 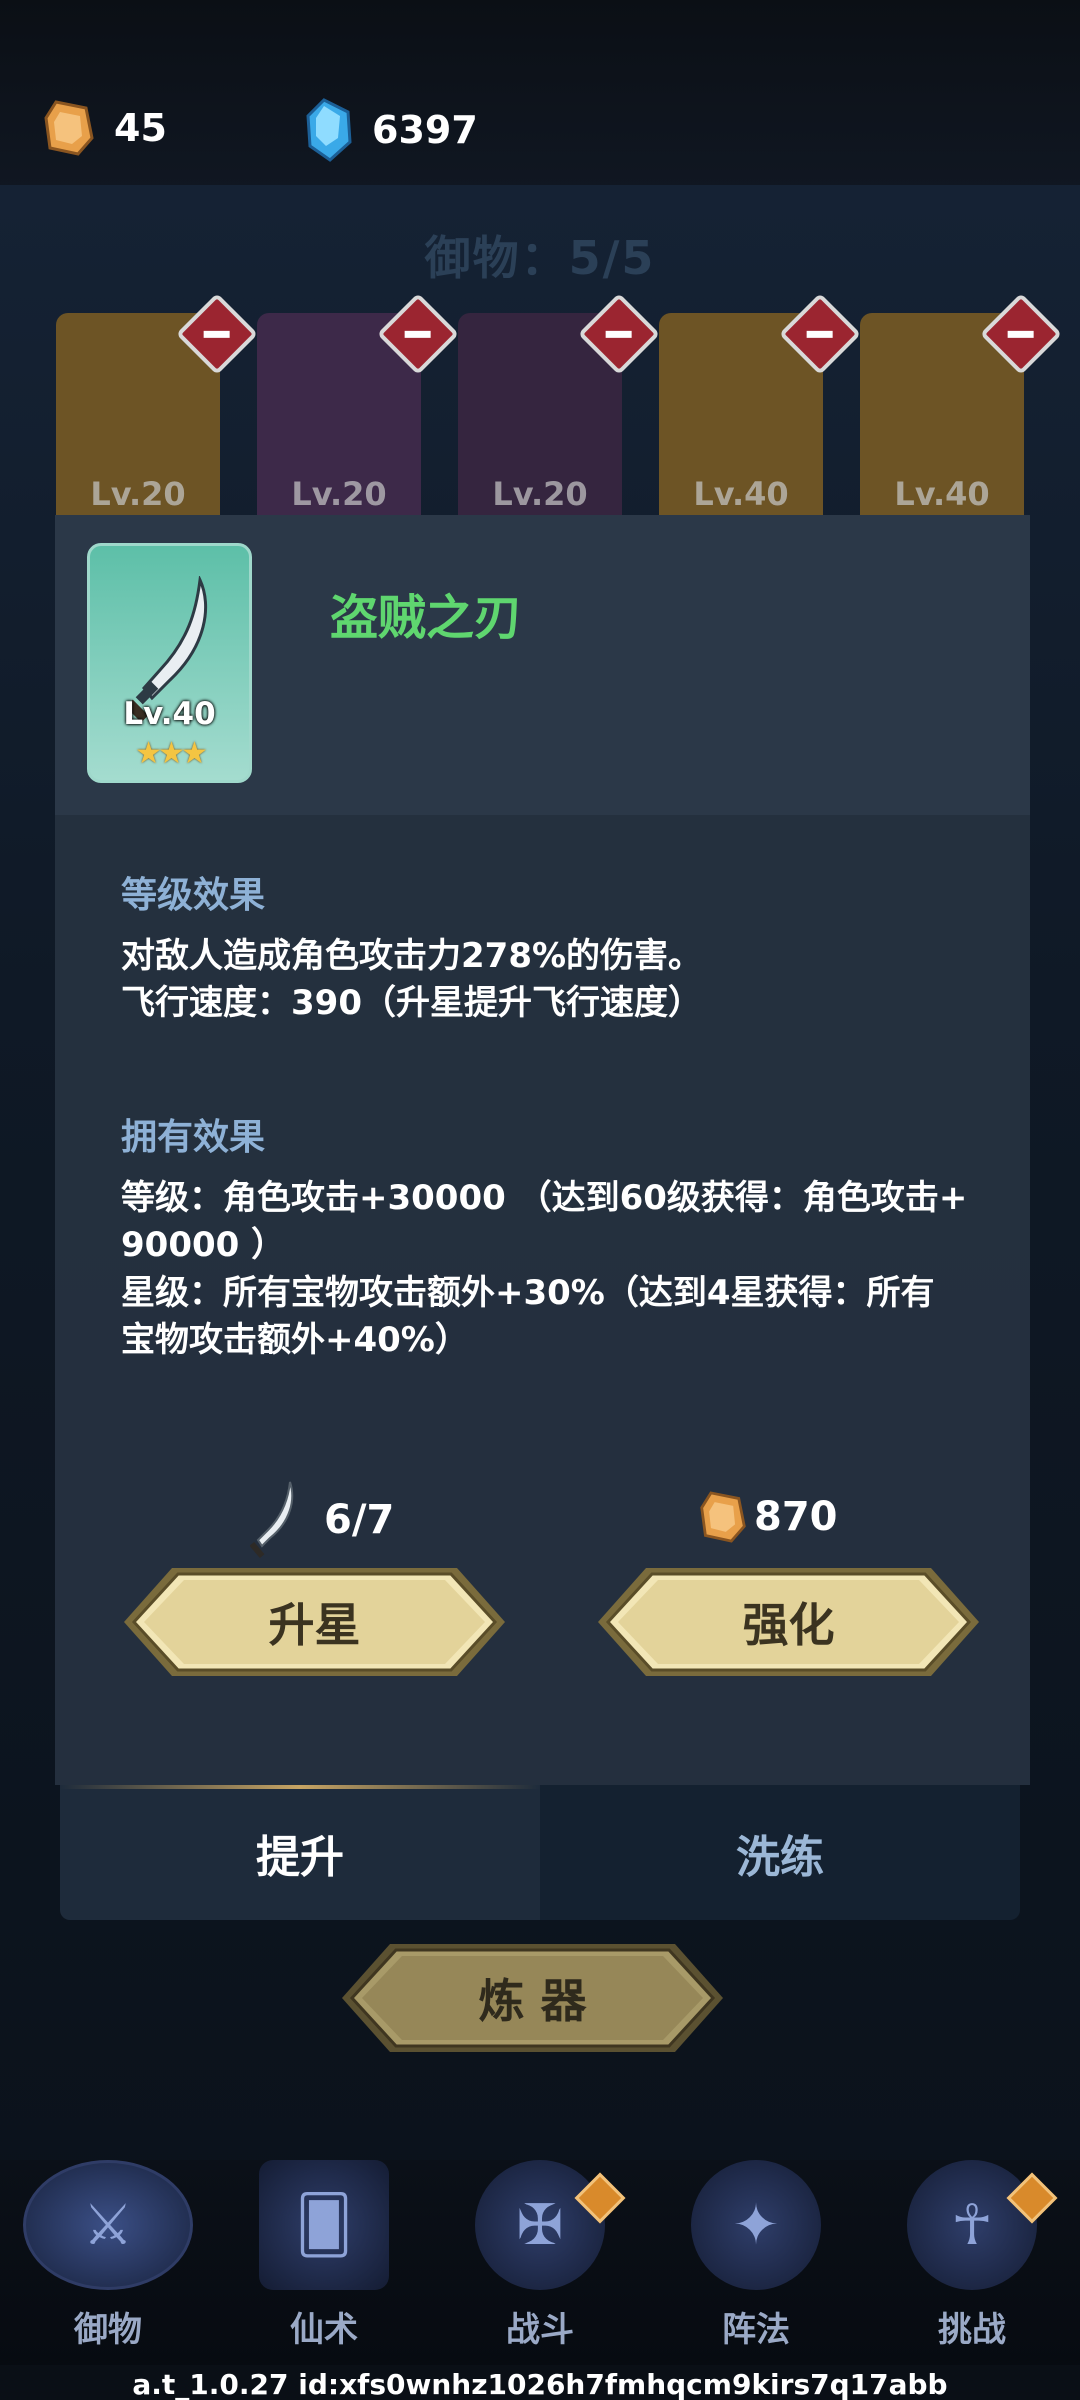 I want to click on nav-label: 御物, so click(x=108, y=2330).